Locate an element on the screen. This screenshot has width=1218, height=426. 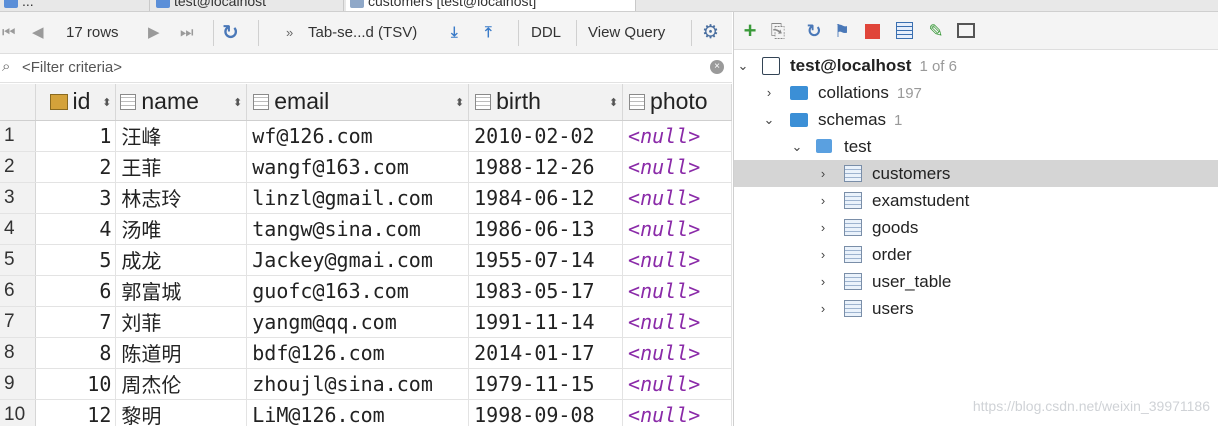
tree-item-schema-test: ⌄ test is located at coordinates (976, 146).